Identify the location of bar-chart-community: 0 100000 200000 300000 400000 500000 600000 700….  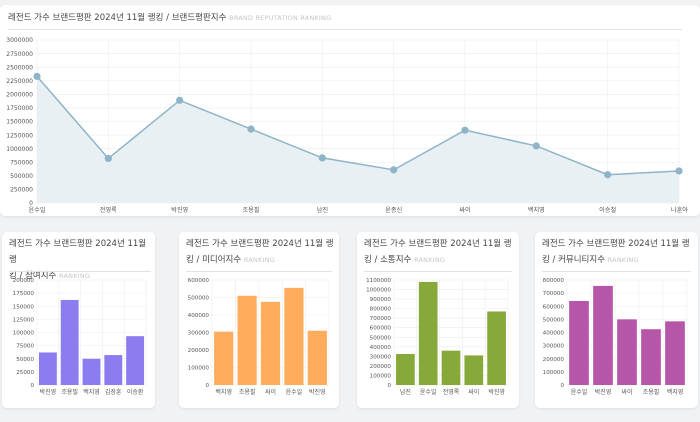
(615, 337).